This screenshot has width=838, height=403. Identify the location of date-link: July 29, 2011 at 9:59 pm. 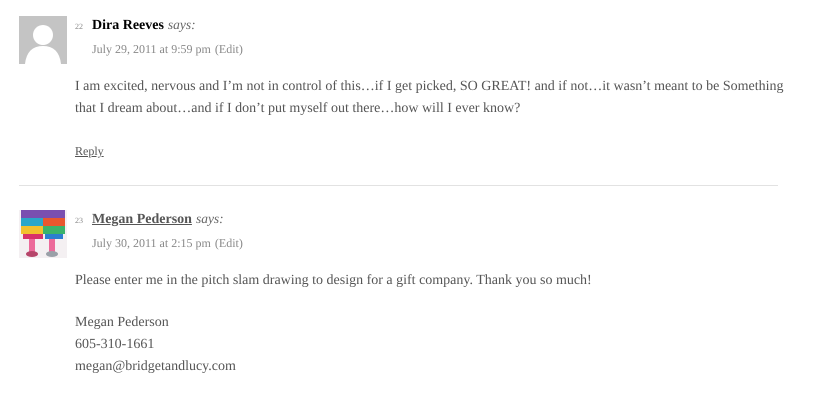
(151, 49).